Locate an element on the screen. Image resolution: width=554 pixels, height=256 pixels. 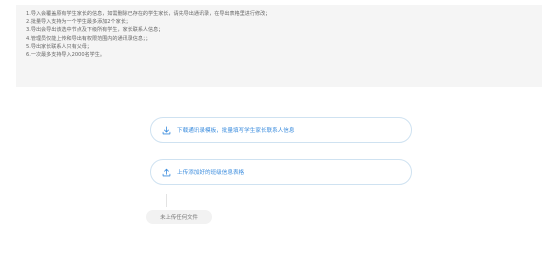
download-template-label: 下载通讯录模板，批量填写学生家长联系人信息 is located at coordinates (236, 131).